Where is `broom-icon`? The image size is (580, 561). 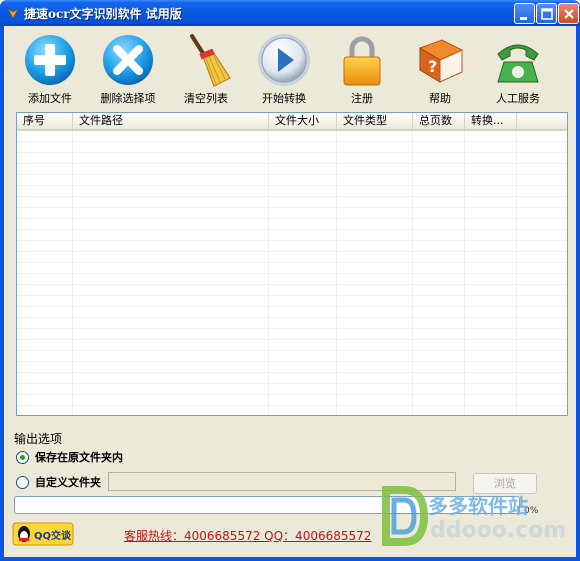
broom-icon is located at coordinates (210, 60).